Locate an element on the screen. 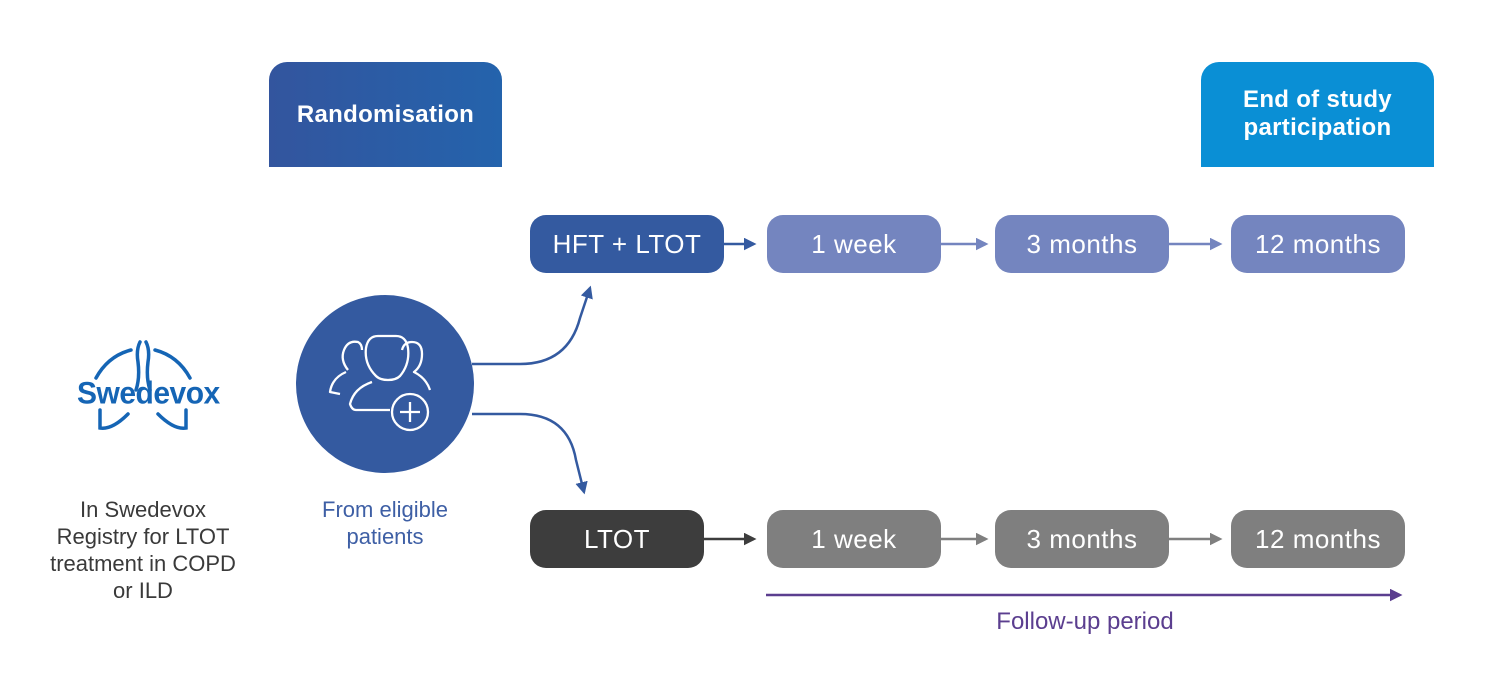 The image size is (1500, 694). eligible-patients-caption: From eligible patients is located at coordinates (385, 523).